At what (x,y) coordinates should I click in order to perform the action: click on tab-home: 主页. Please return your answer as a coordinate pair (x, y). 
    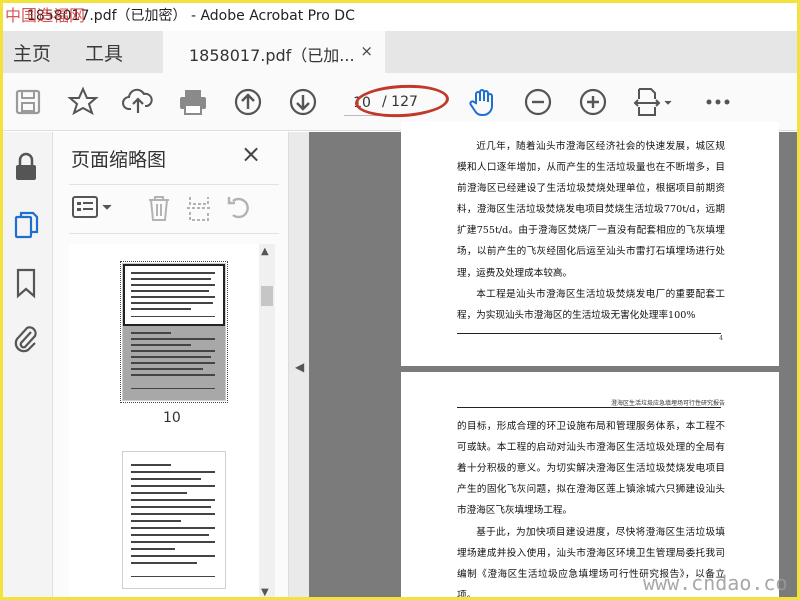
    Looking at the image, I should click on (32, 52).